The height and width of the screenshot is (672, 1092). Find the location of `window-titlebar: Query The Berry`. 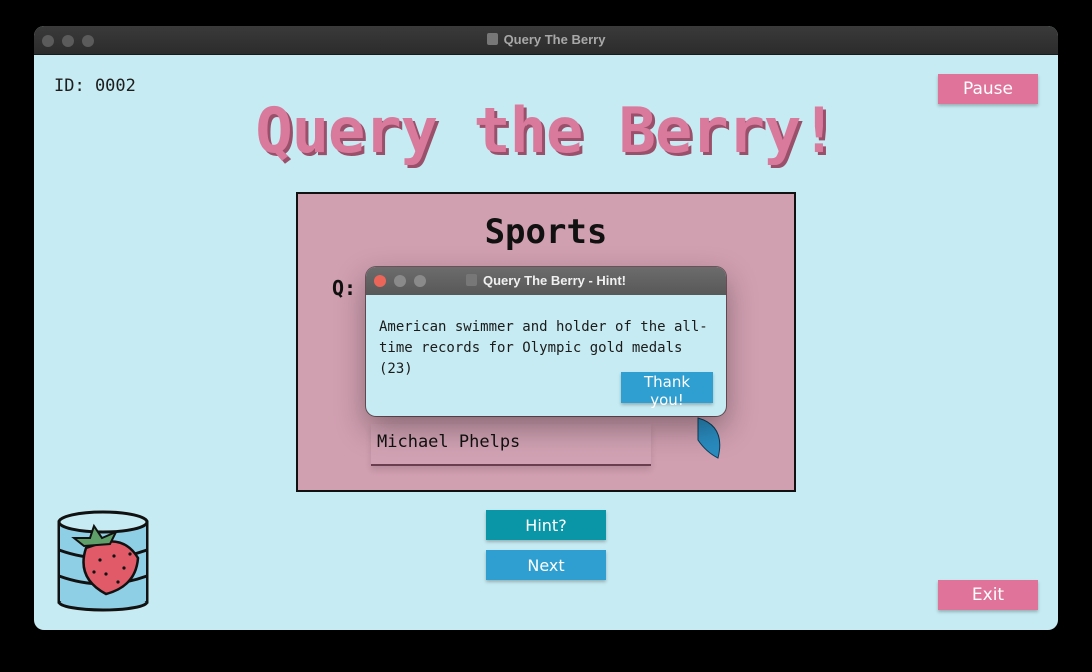

window-titlebar: Query The Berry is located at coordinates (546, 40).